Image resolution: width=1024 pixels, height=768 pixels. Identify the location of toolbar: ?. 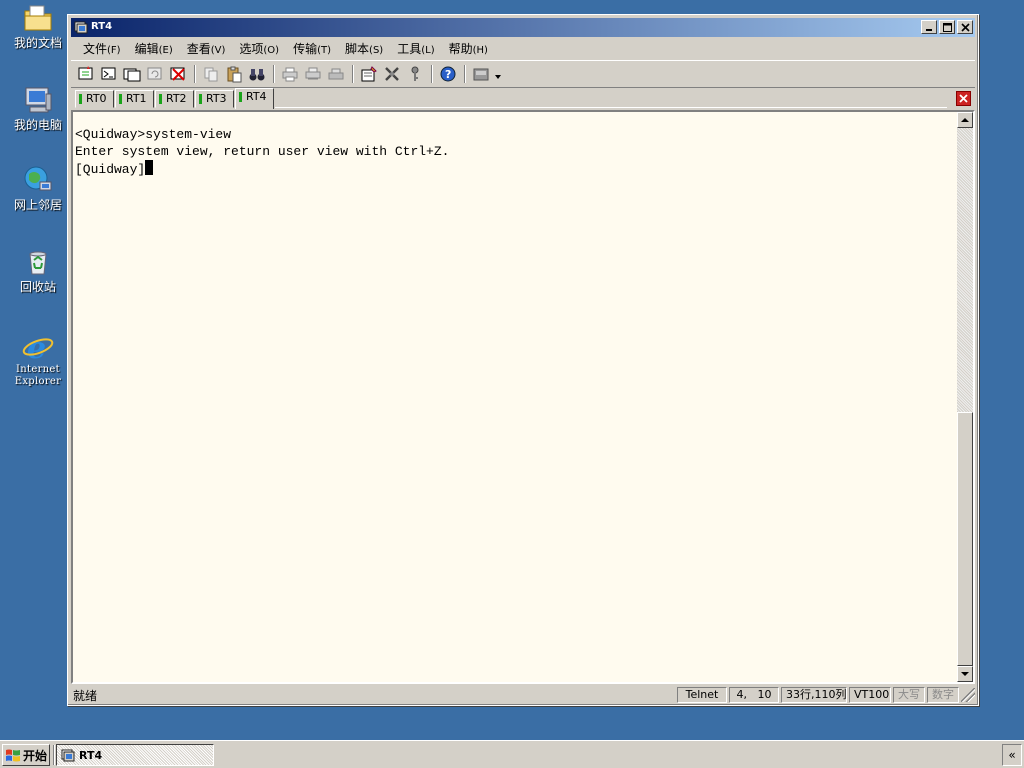
(523, 73).